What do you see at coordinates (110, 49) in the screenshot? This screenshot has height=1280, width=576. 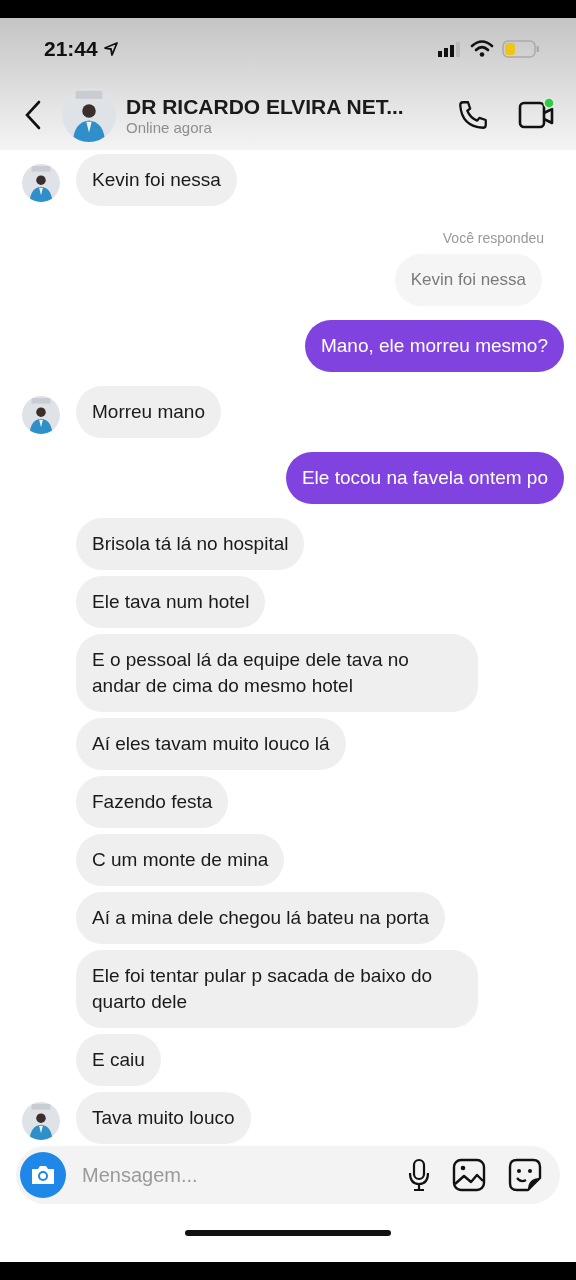 I see `location-arrow-icon` at bounding box center [110, 49].